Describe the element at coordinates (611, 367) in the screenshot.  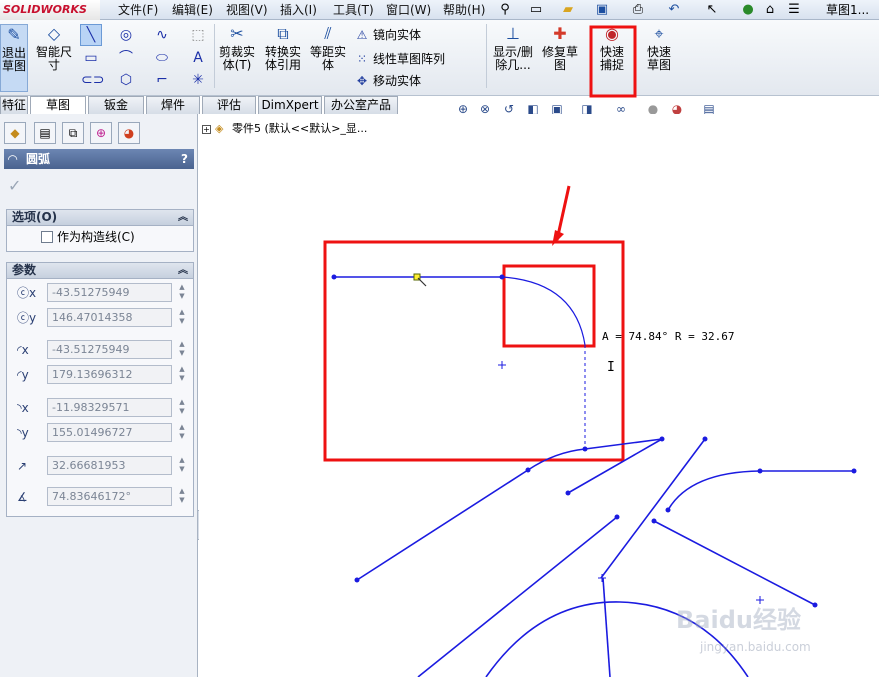
I see `ibeam-cursor-icon: I` at that location.